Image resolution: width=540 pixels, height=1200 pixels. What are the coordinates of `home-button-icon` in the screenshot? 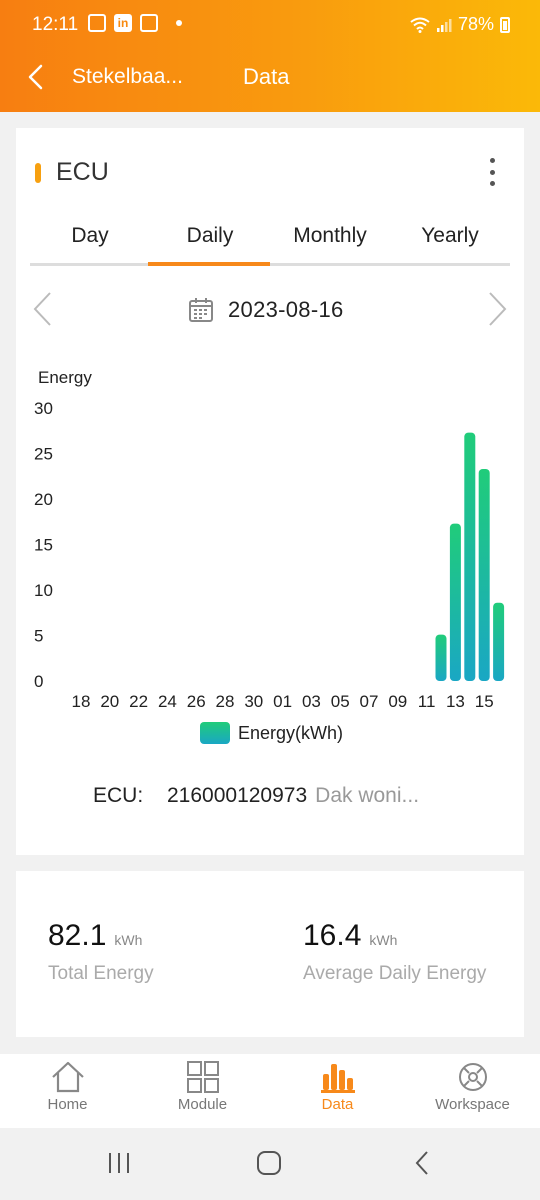 It's located at (269, 1163).